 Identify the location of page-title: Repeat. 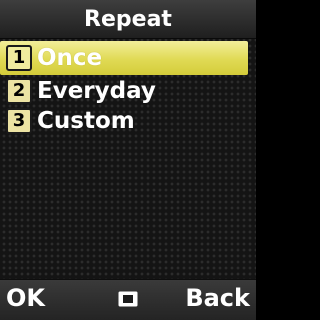
(128, 19).